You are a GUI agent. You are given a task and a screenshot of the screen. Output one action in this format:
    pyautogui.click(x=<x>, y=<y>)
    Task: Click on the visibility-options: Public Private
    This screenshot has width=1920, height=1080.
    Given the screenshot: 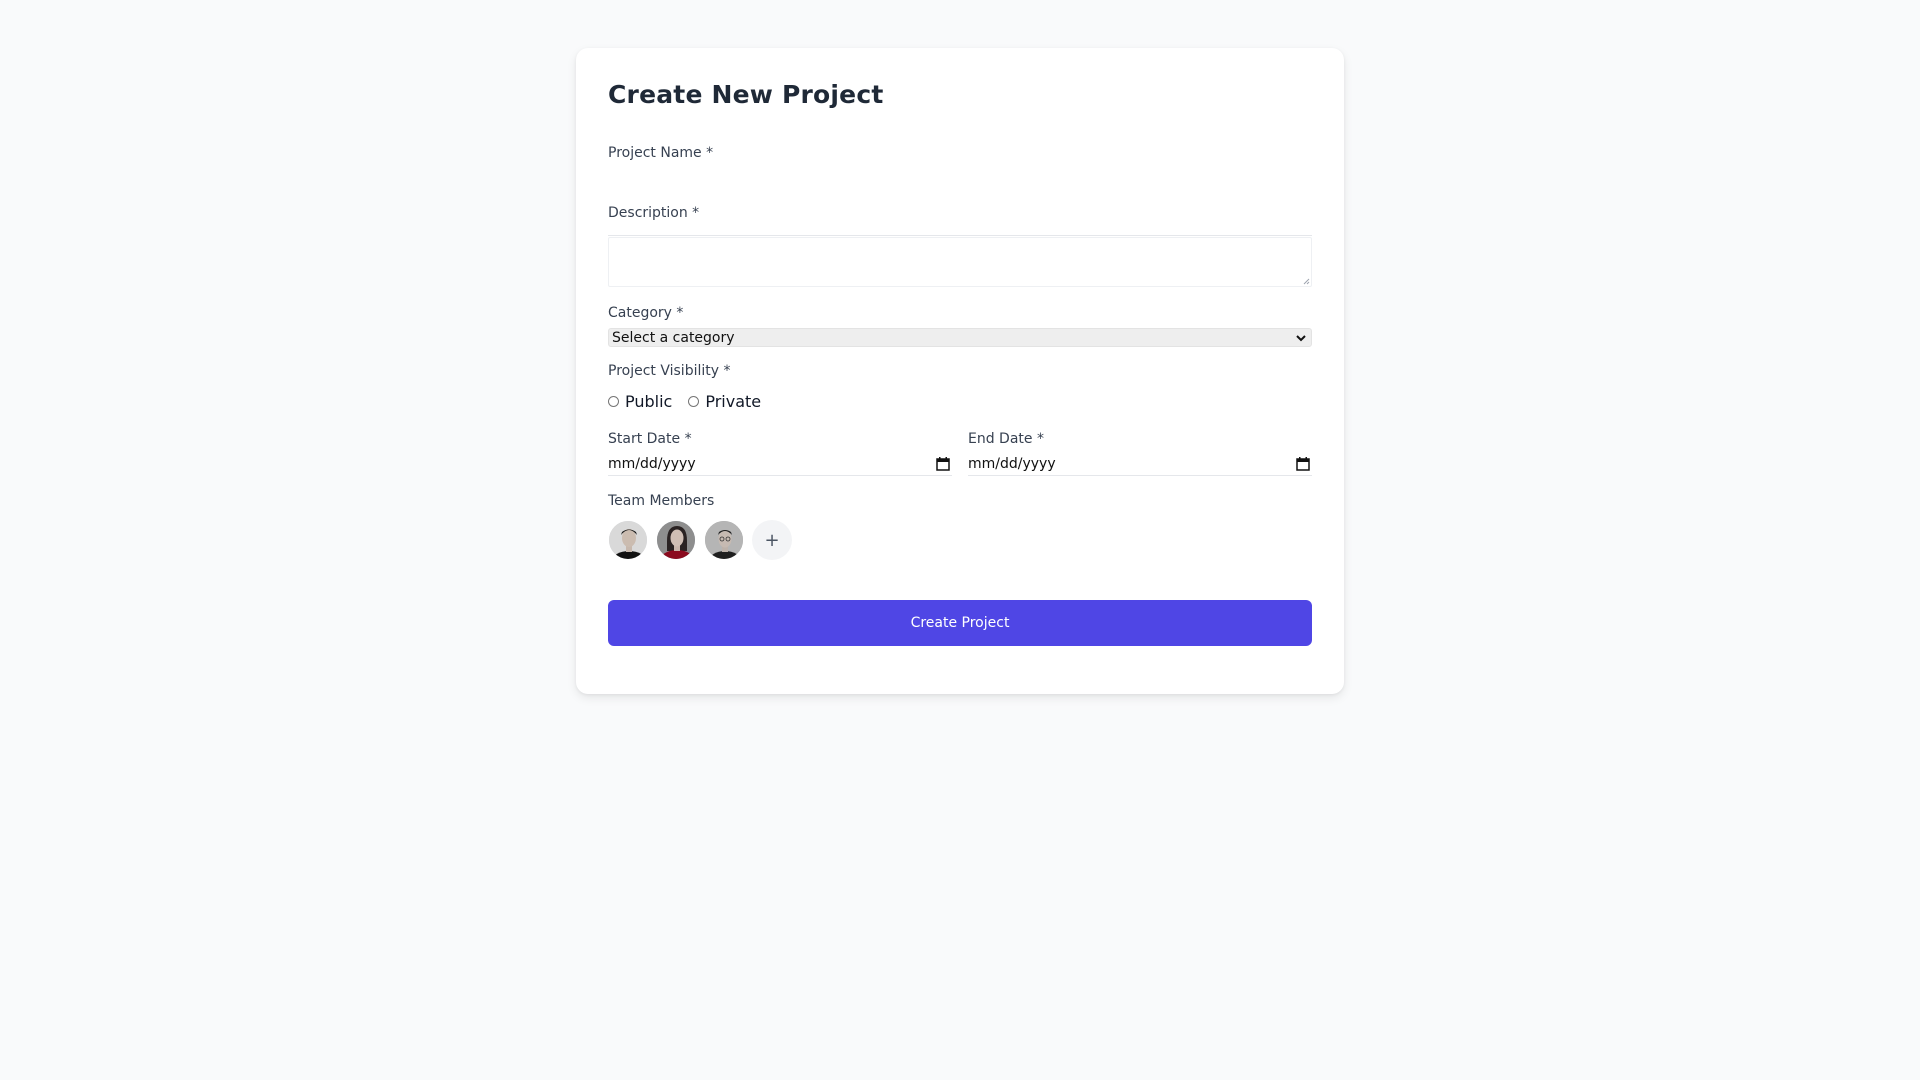 What is the action you would take?
    pyautogui.click(x=684, y=401)
    